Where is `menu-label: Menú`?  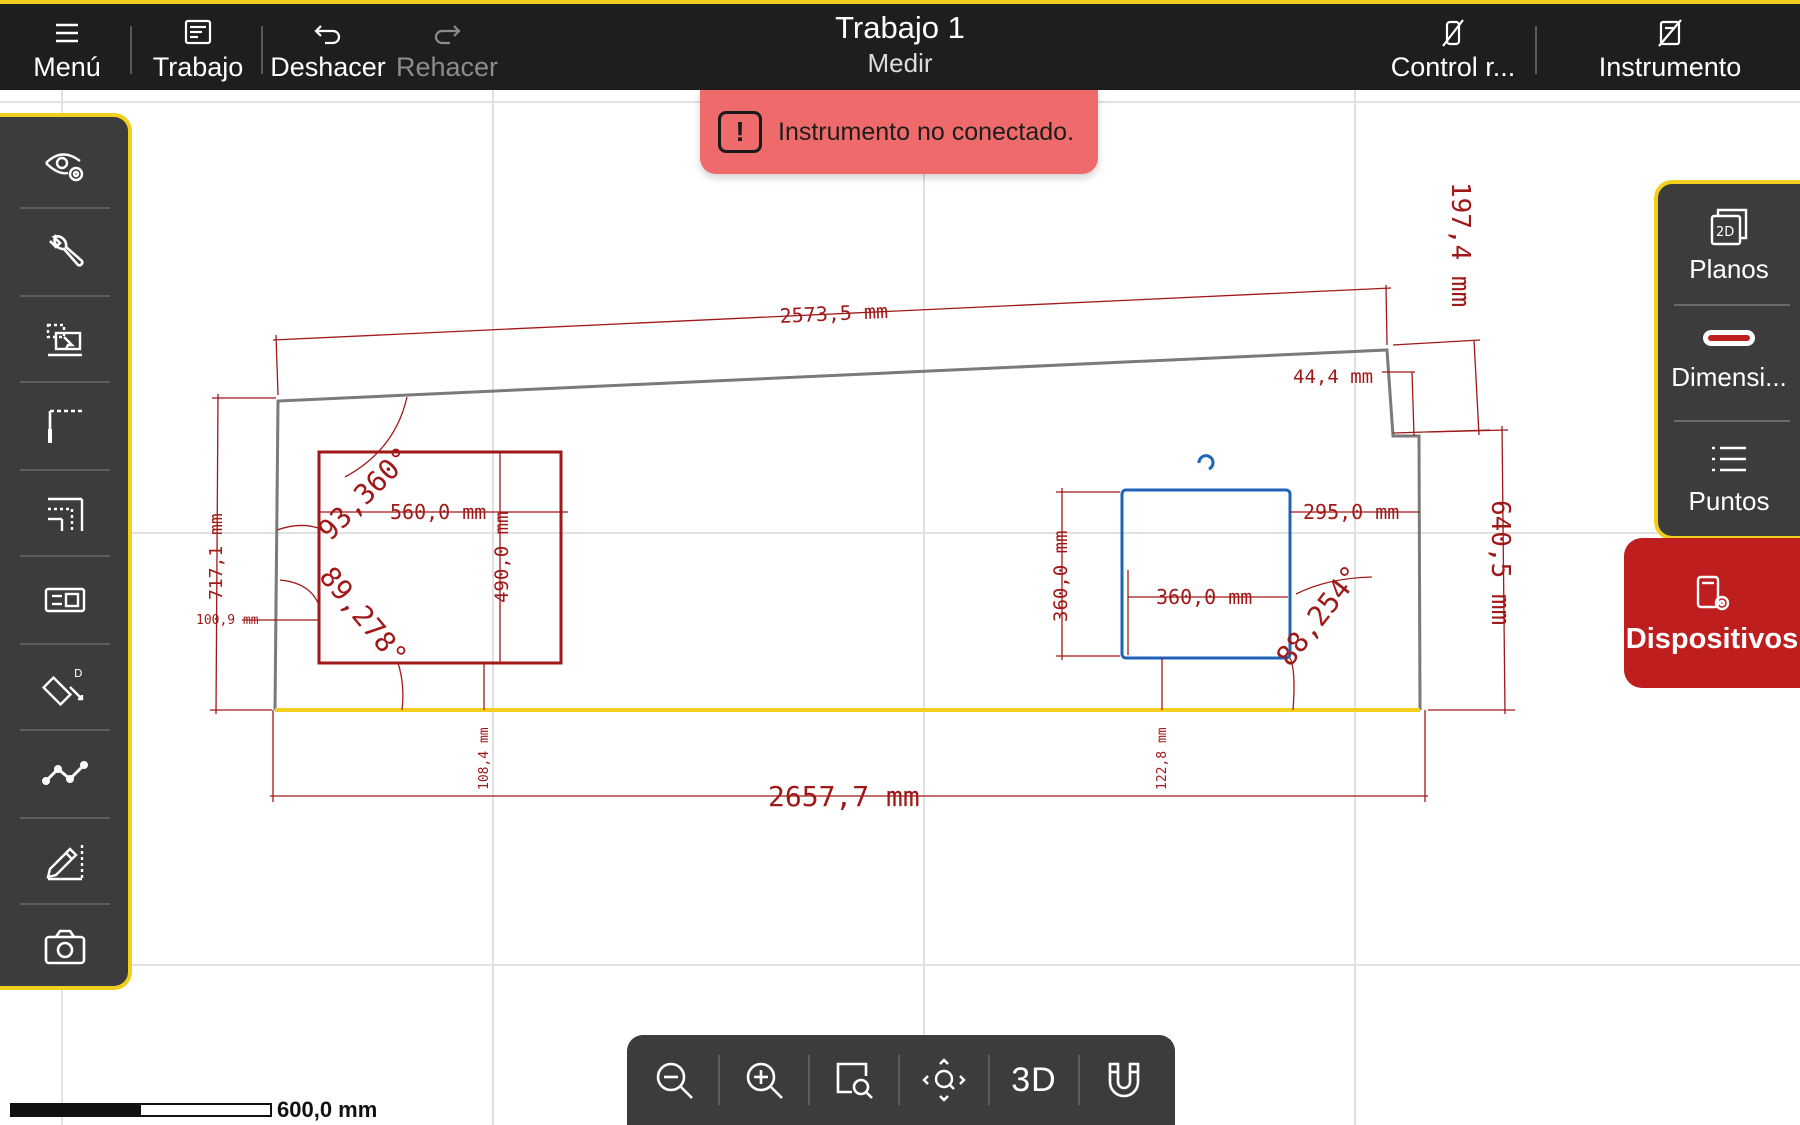
menu-label: Menú is located at coordinates (67, 67).